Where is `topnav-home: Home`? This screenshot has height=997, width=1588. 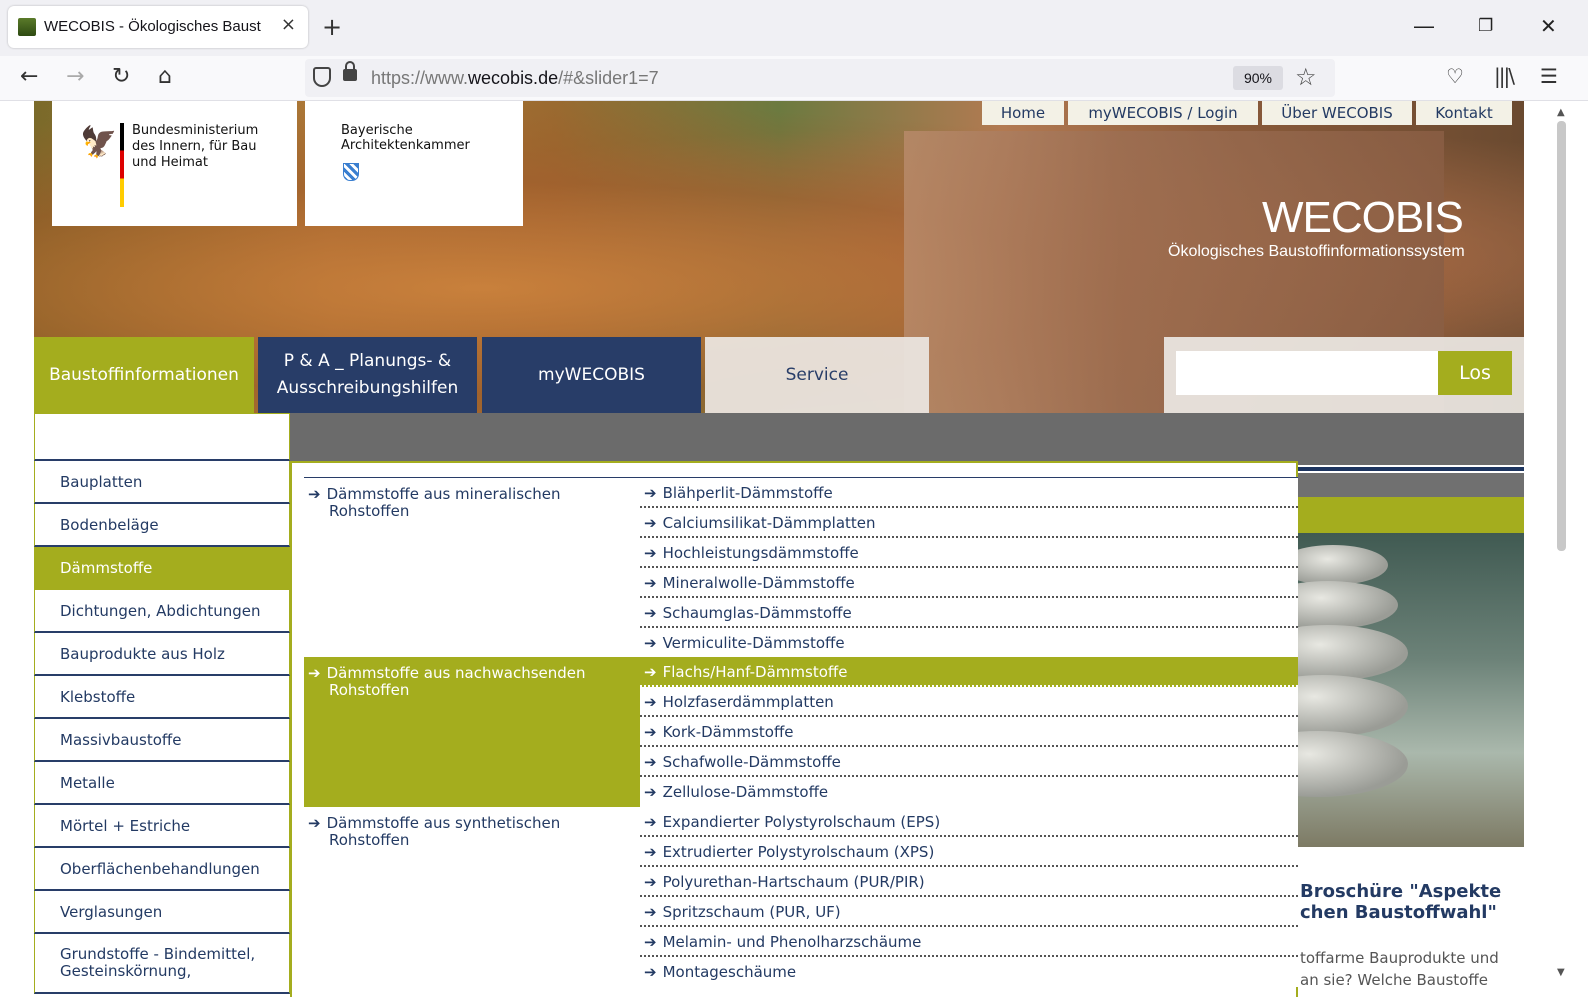
topnav-home: Home is located at coordinates (1023, 113).